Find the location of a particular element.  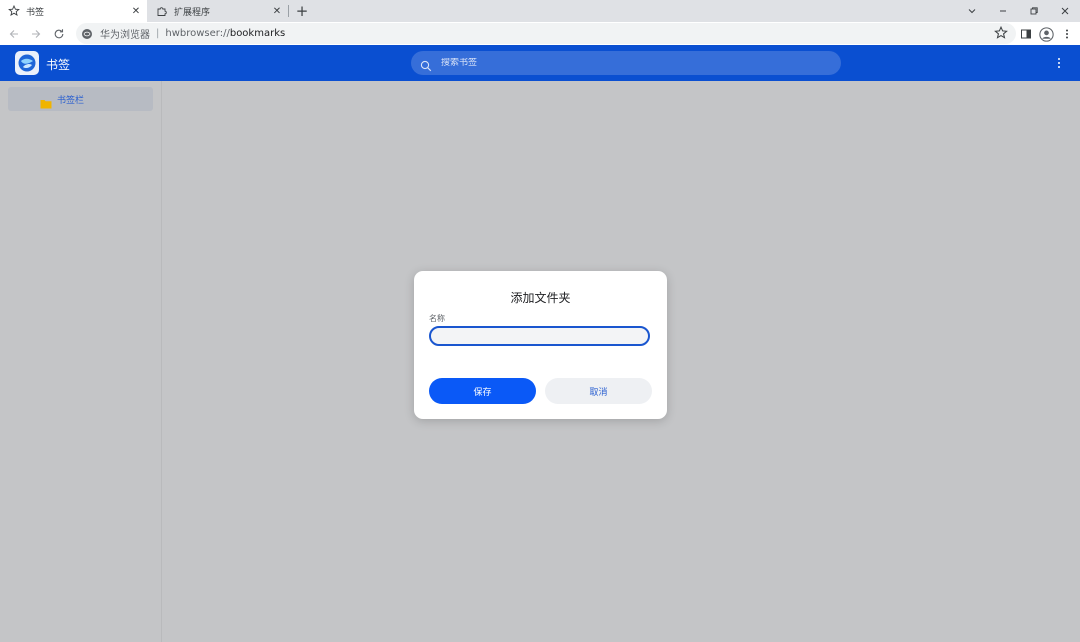

site-name: 华为浏览器 is located at coordinates (125, 35).